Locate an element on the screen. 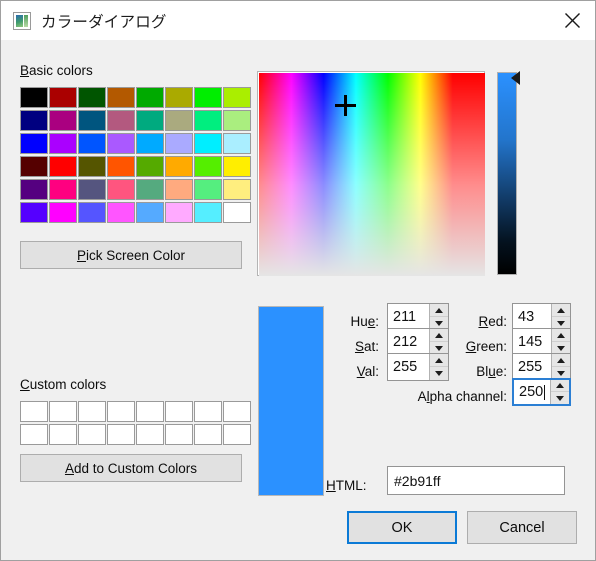 The image size is (596, 561). green-value: 145 is located at coordinates (532, 342).